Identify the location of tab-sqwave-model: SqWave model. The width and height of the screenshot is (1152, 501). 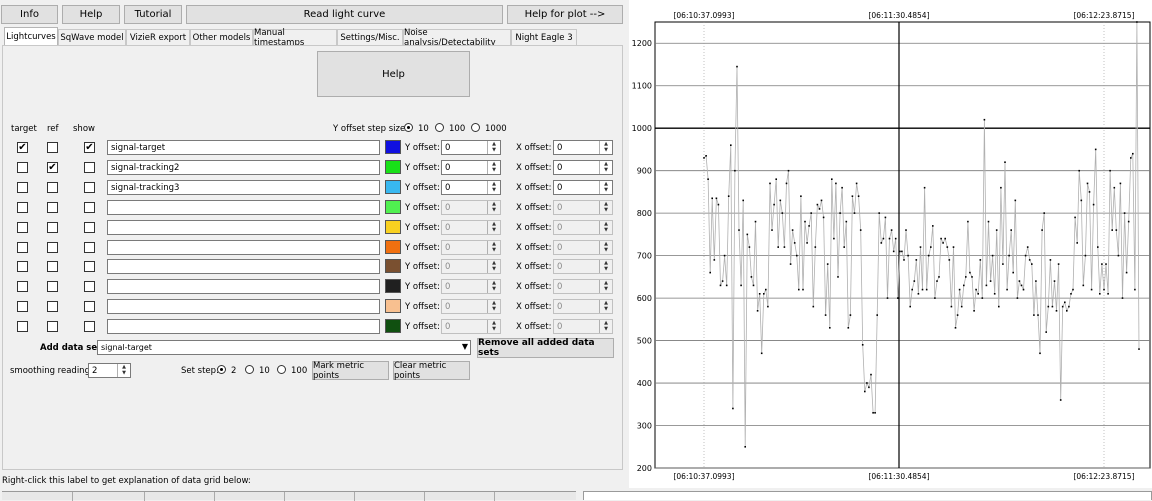
(92, 37).